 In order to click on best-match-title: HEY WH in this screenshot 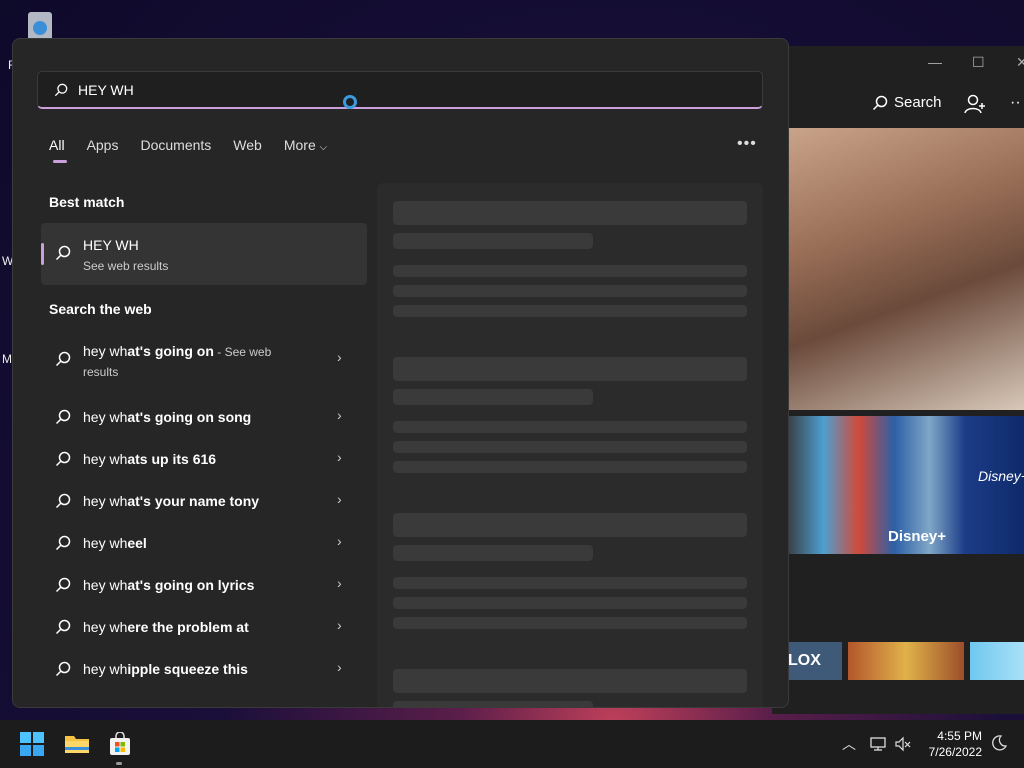, I will do `click(111, 245)`.